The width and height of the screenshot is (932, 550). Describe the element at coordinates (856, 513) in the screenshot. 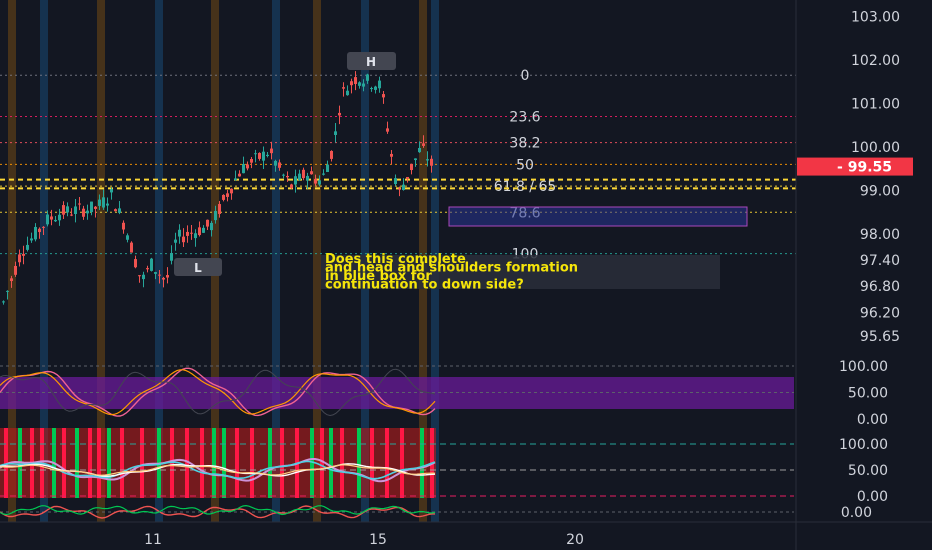

I see `osc3-tick-label: 0.00` at that location.